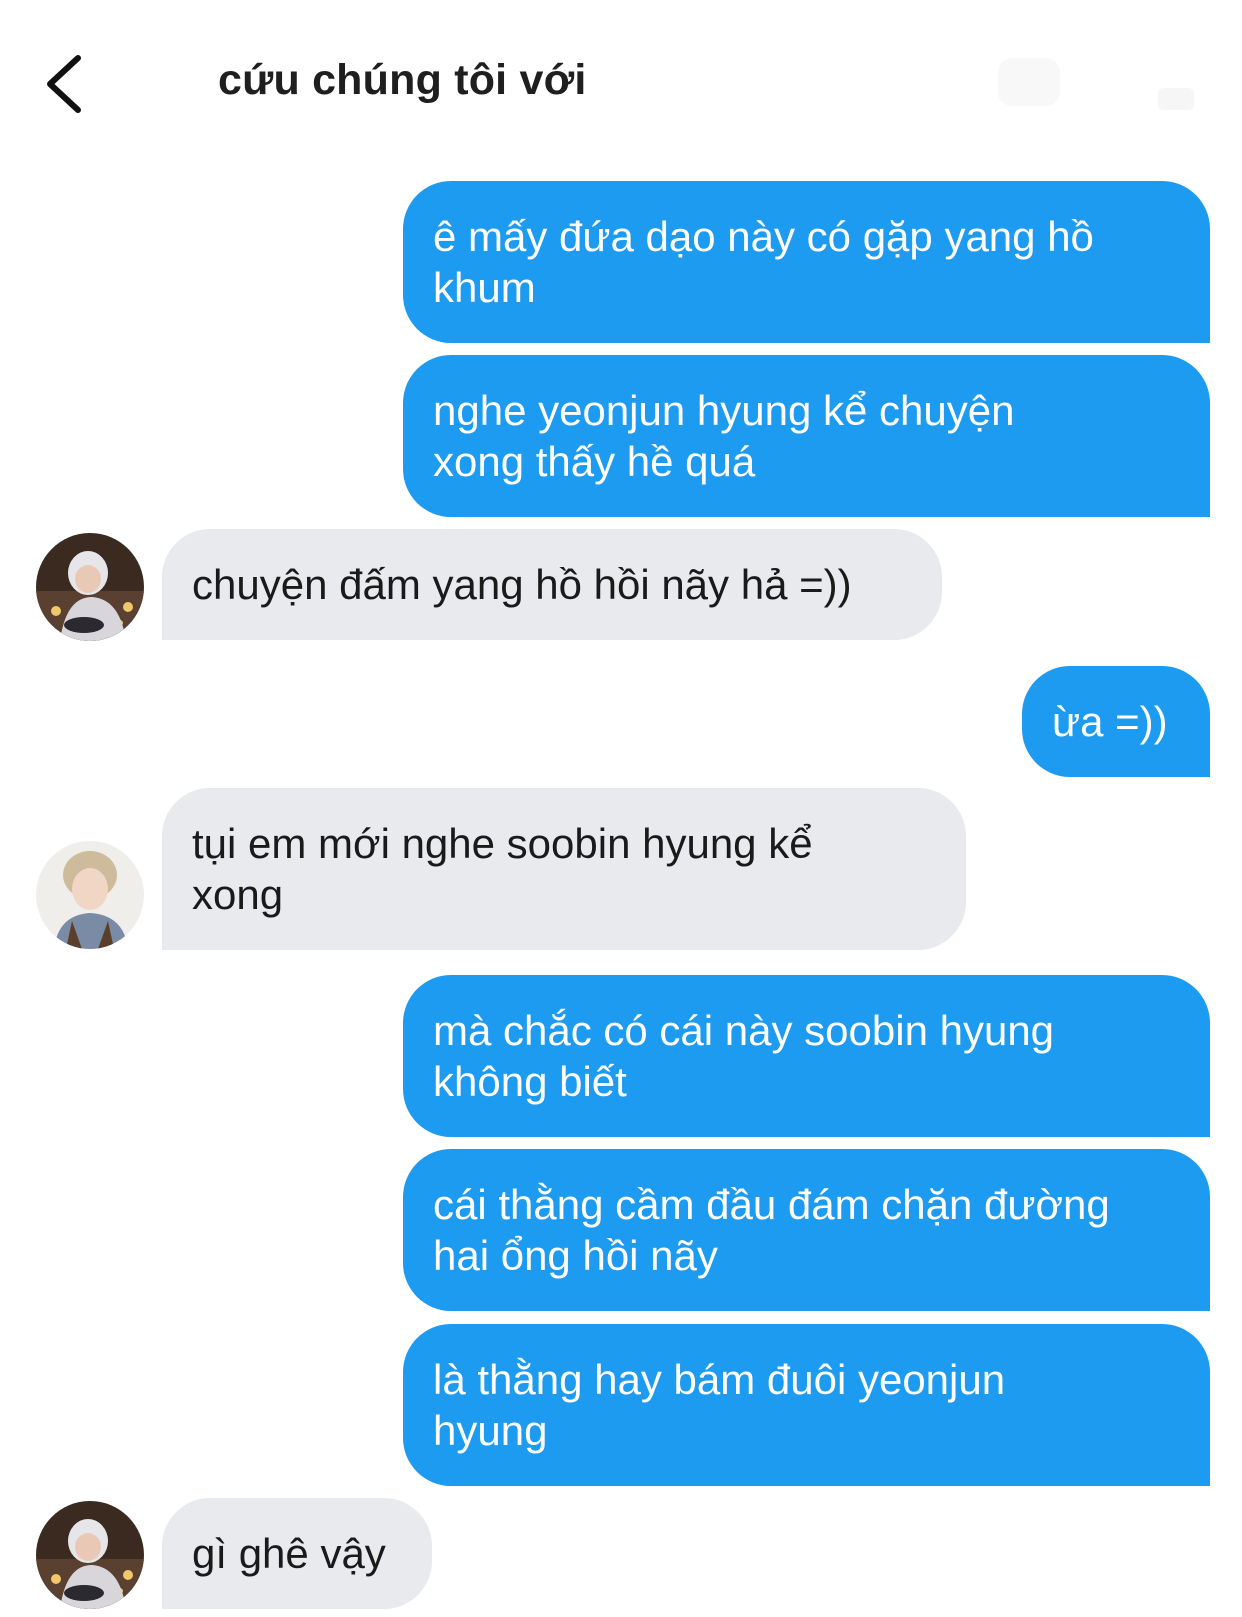 This screenshot has height=1617, width=1242. Describe the element at coordinates (1029, 82) in the screenshot. I see `info-icon` at that location.